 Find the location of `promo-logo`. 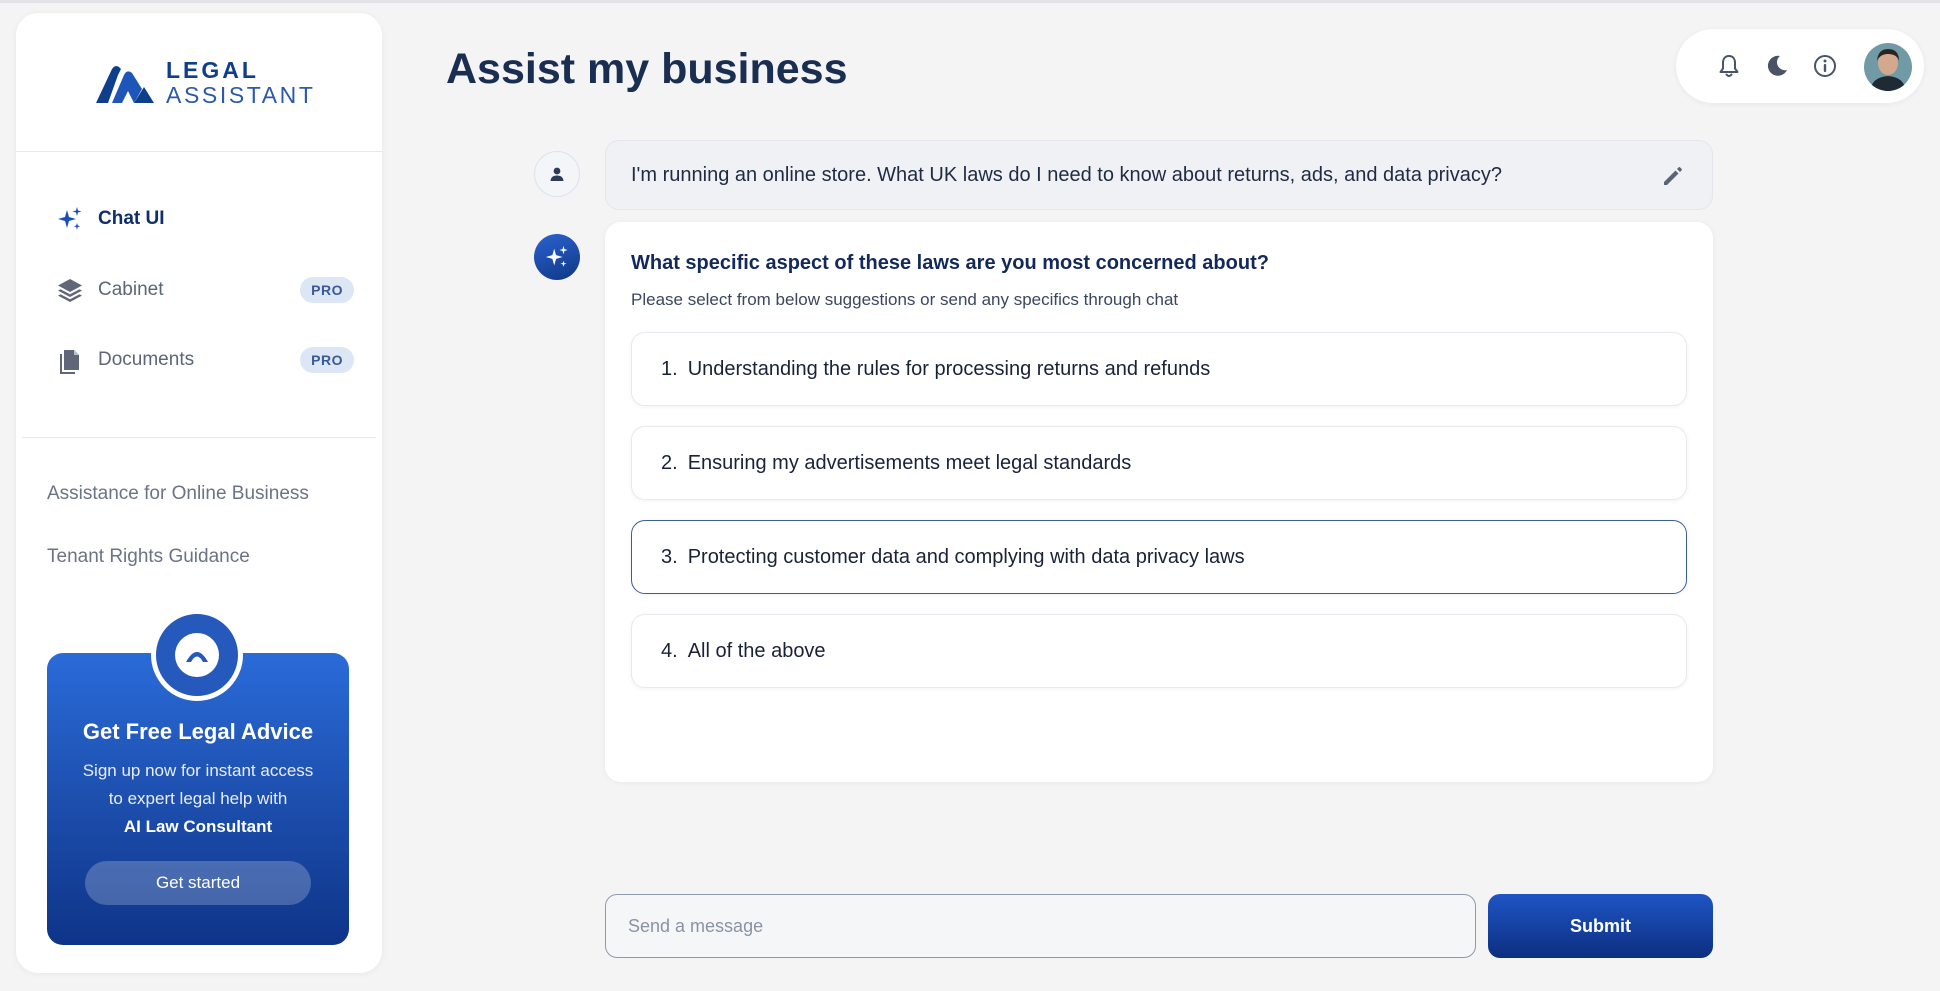

promo-logo is located at coordinates (197, 655).